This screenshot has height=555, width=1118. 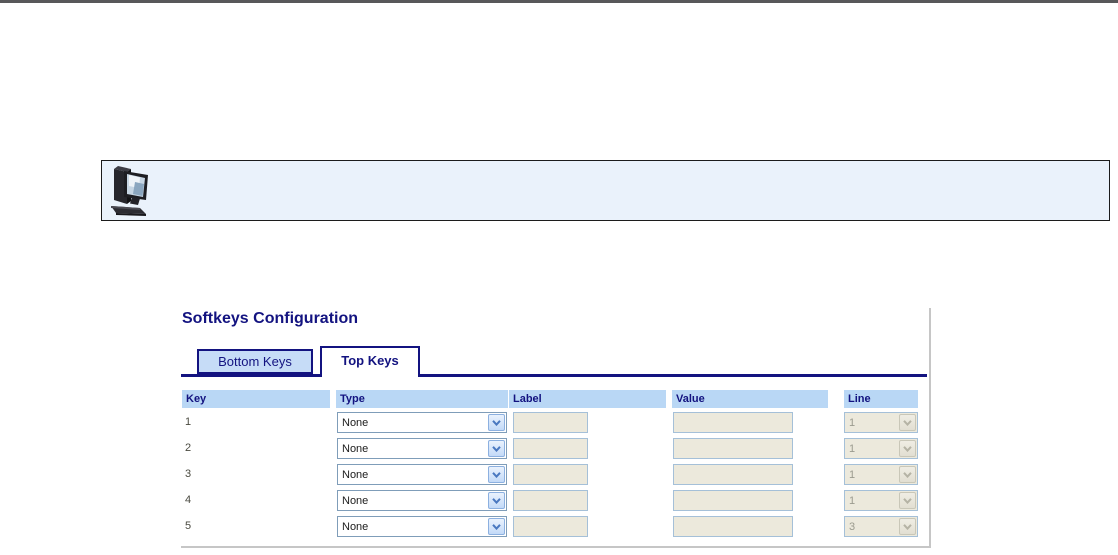 I want to click on tab-top-keys: Top Keys, so click(x=370, y=361).